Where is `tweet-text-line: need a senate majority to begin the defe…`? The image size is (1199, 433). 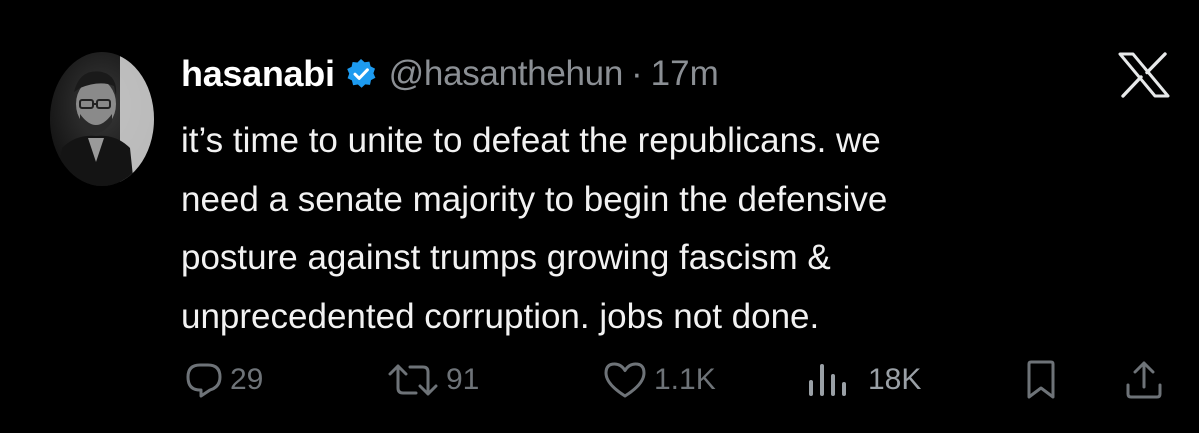
tweet-text-line: need a senate majority to begin the defe… is located at coordinates (534, 199).